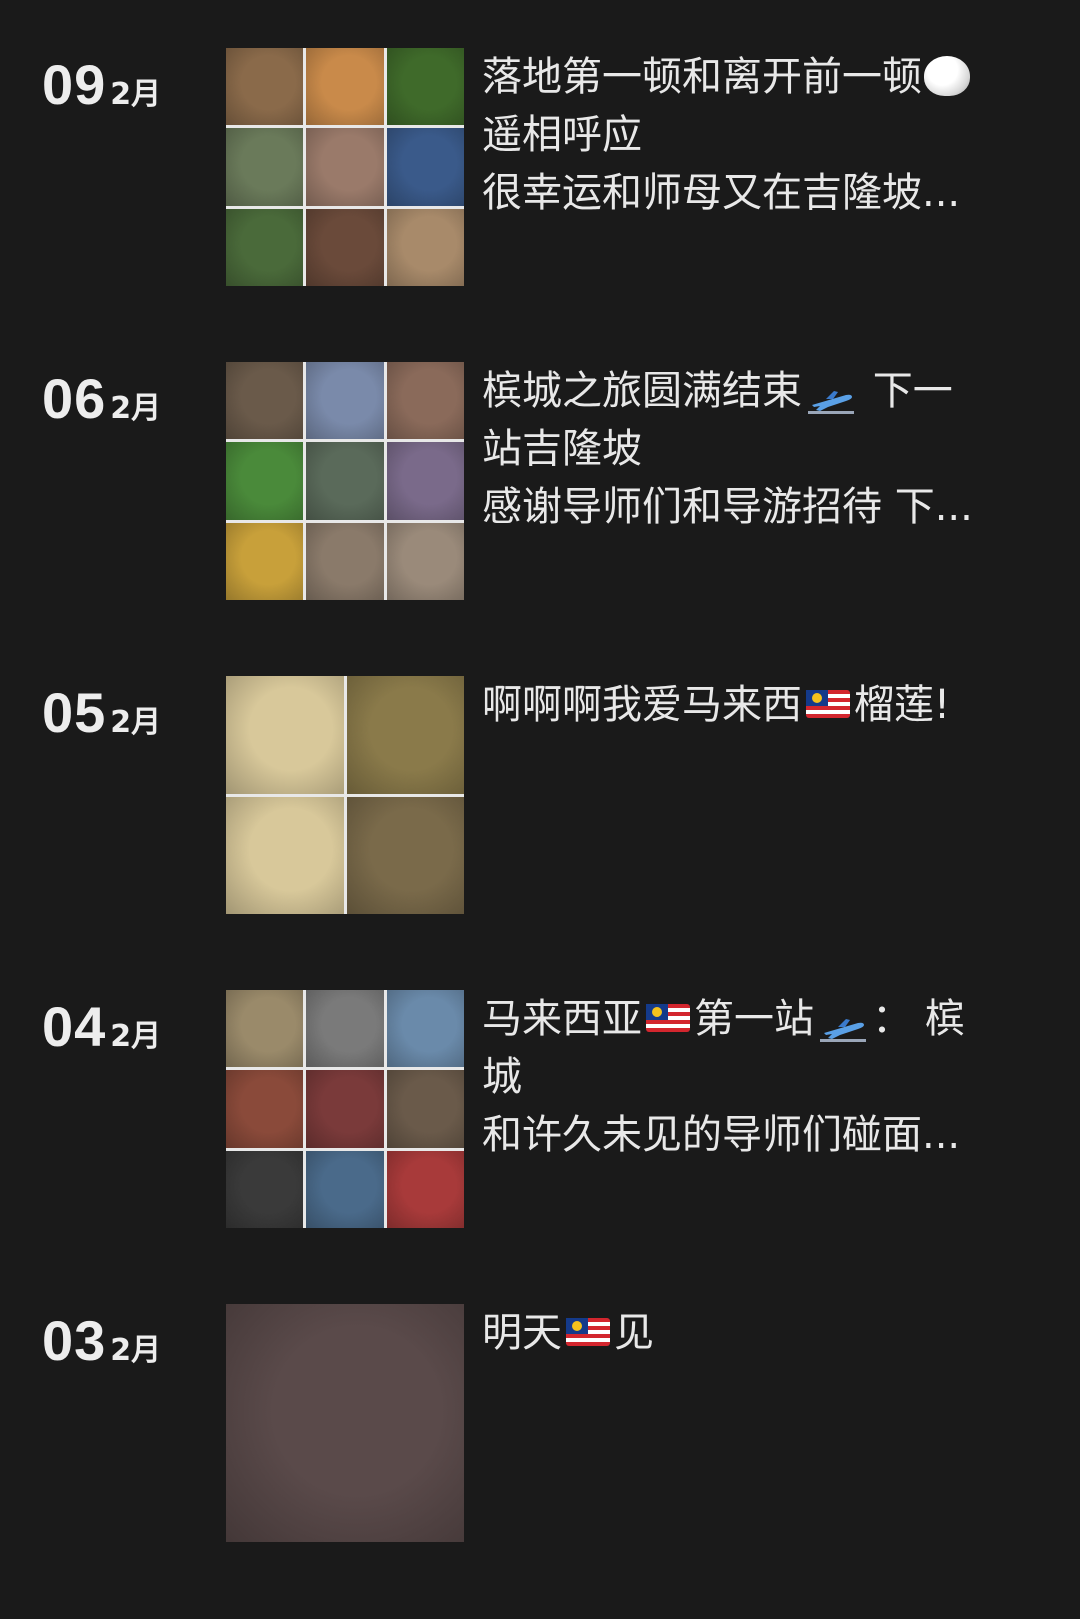  I want to click on caption-text: 城, so click(502, 1077).